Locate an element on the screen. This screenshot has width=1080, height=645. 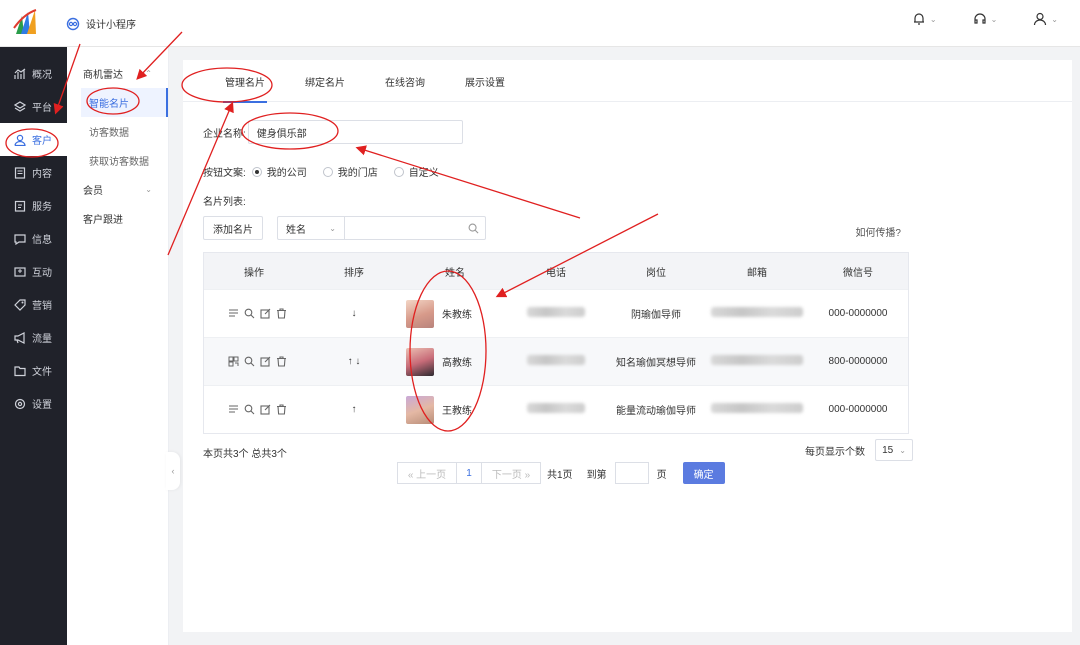
sidebar-item-service: 服务 is located at coordinates (33, 205).